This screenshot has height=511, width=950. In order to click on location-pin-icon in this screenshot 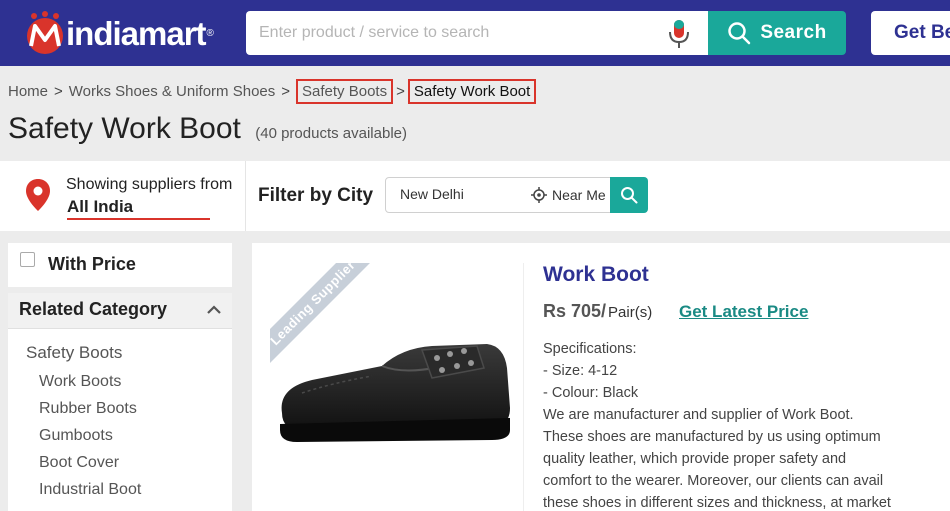, I will do `click(38, 195)`.